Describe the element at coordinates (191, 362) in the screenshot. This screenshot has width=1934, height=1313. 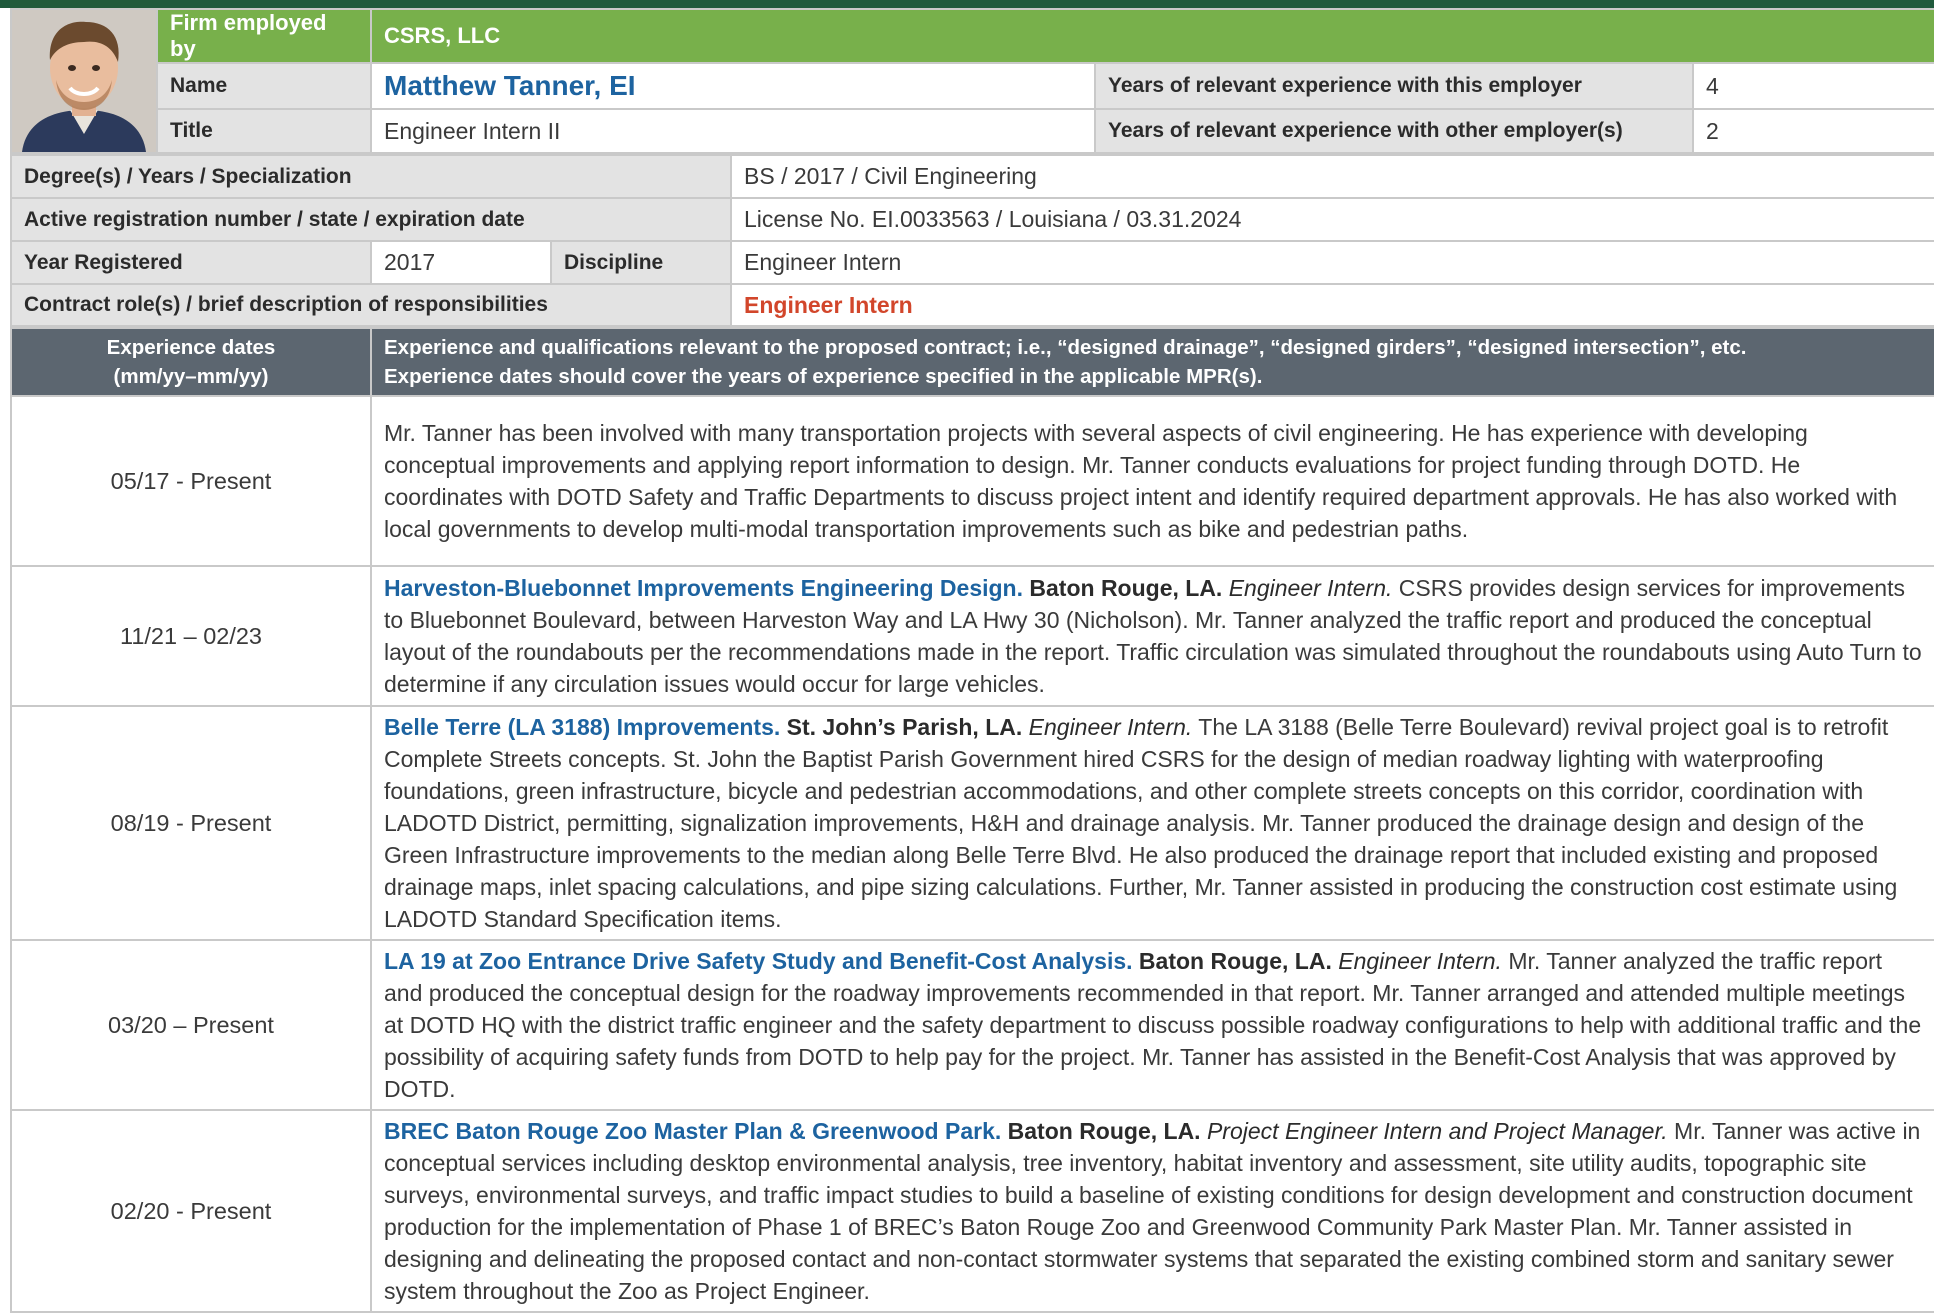
I see `experience-dates-header: Experience dates (mm/yy–mm/yy)` at that location.